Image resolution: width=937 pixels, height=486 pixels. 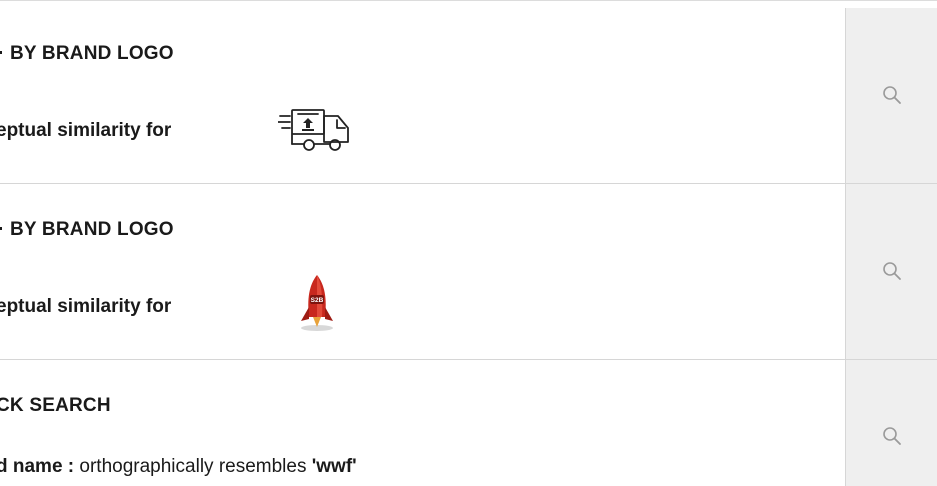 I want to click on description-label: d name :, so click(x=37, y=466).